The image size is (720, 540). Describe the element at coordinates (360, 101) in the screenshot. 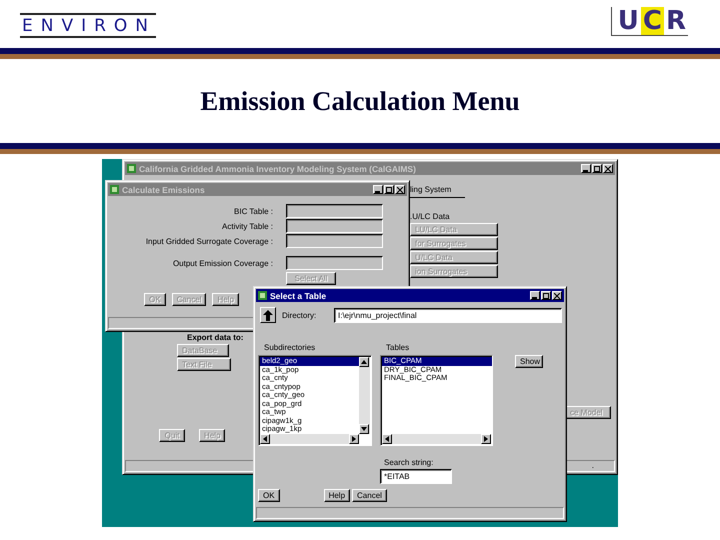

I see `slide-title: Emission Calculation Menu` at that location.